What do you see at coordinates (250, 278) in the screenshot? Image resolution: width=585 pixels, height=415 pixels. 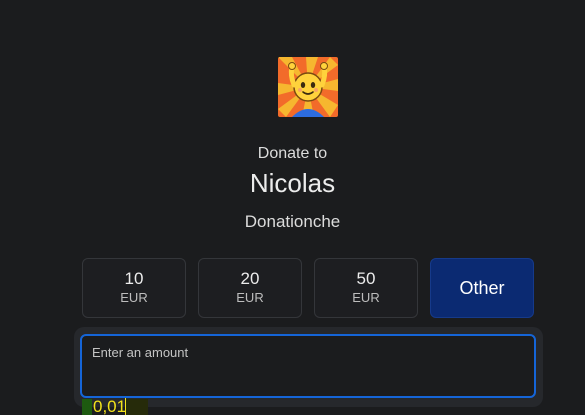 I see `amount-value: 20` at bounding box center [250, 278].